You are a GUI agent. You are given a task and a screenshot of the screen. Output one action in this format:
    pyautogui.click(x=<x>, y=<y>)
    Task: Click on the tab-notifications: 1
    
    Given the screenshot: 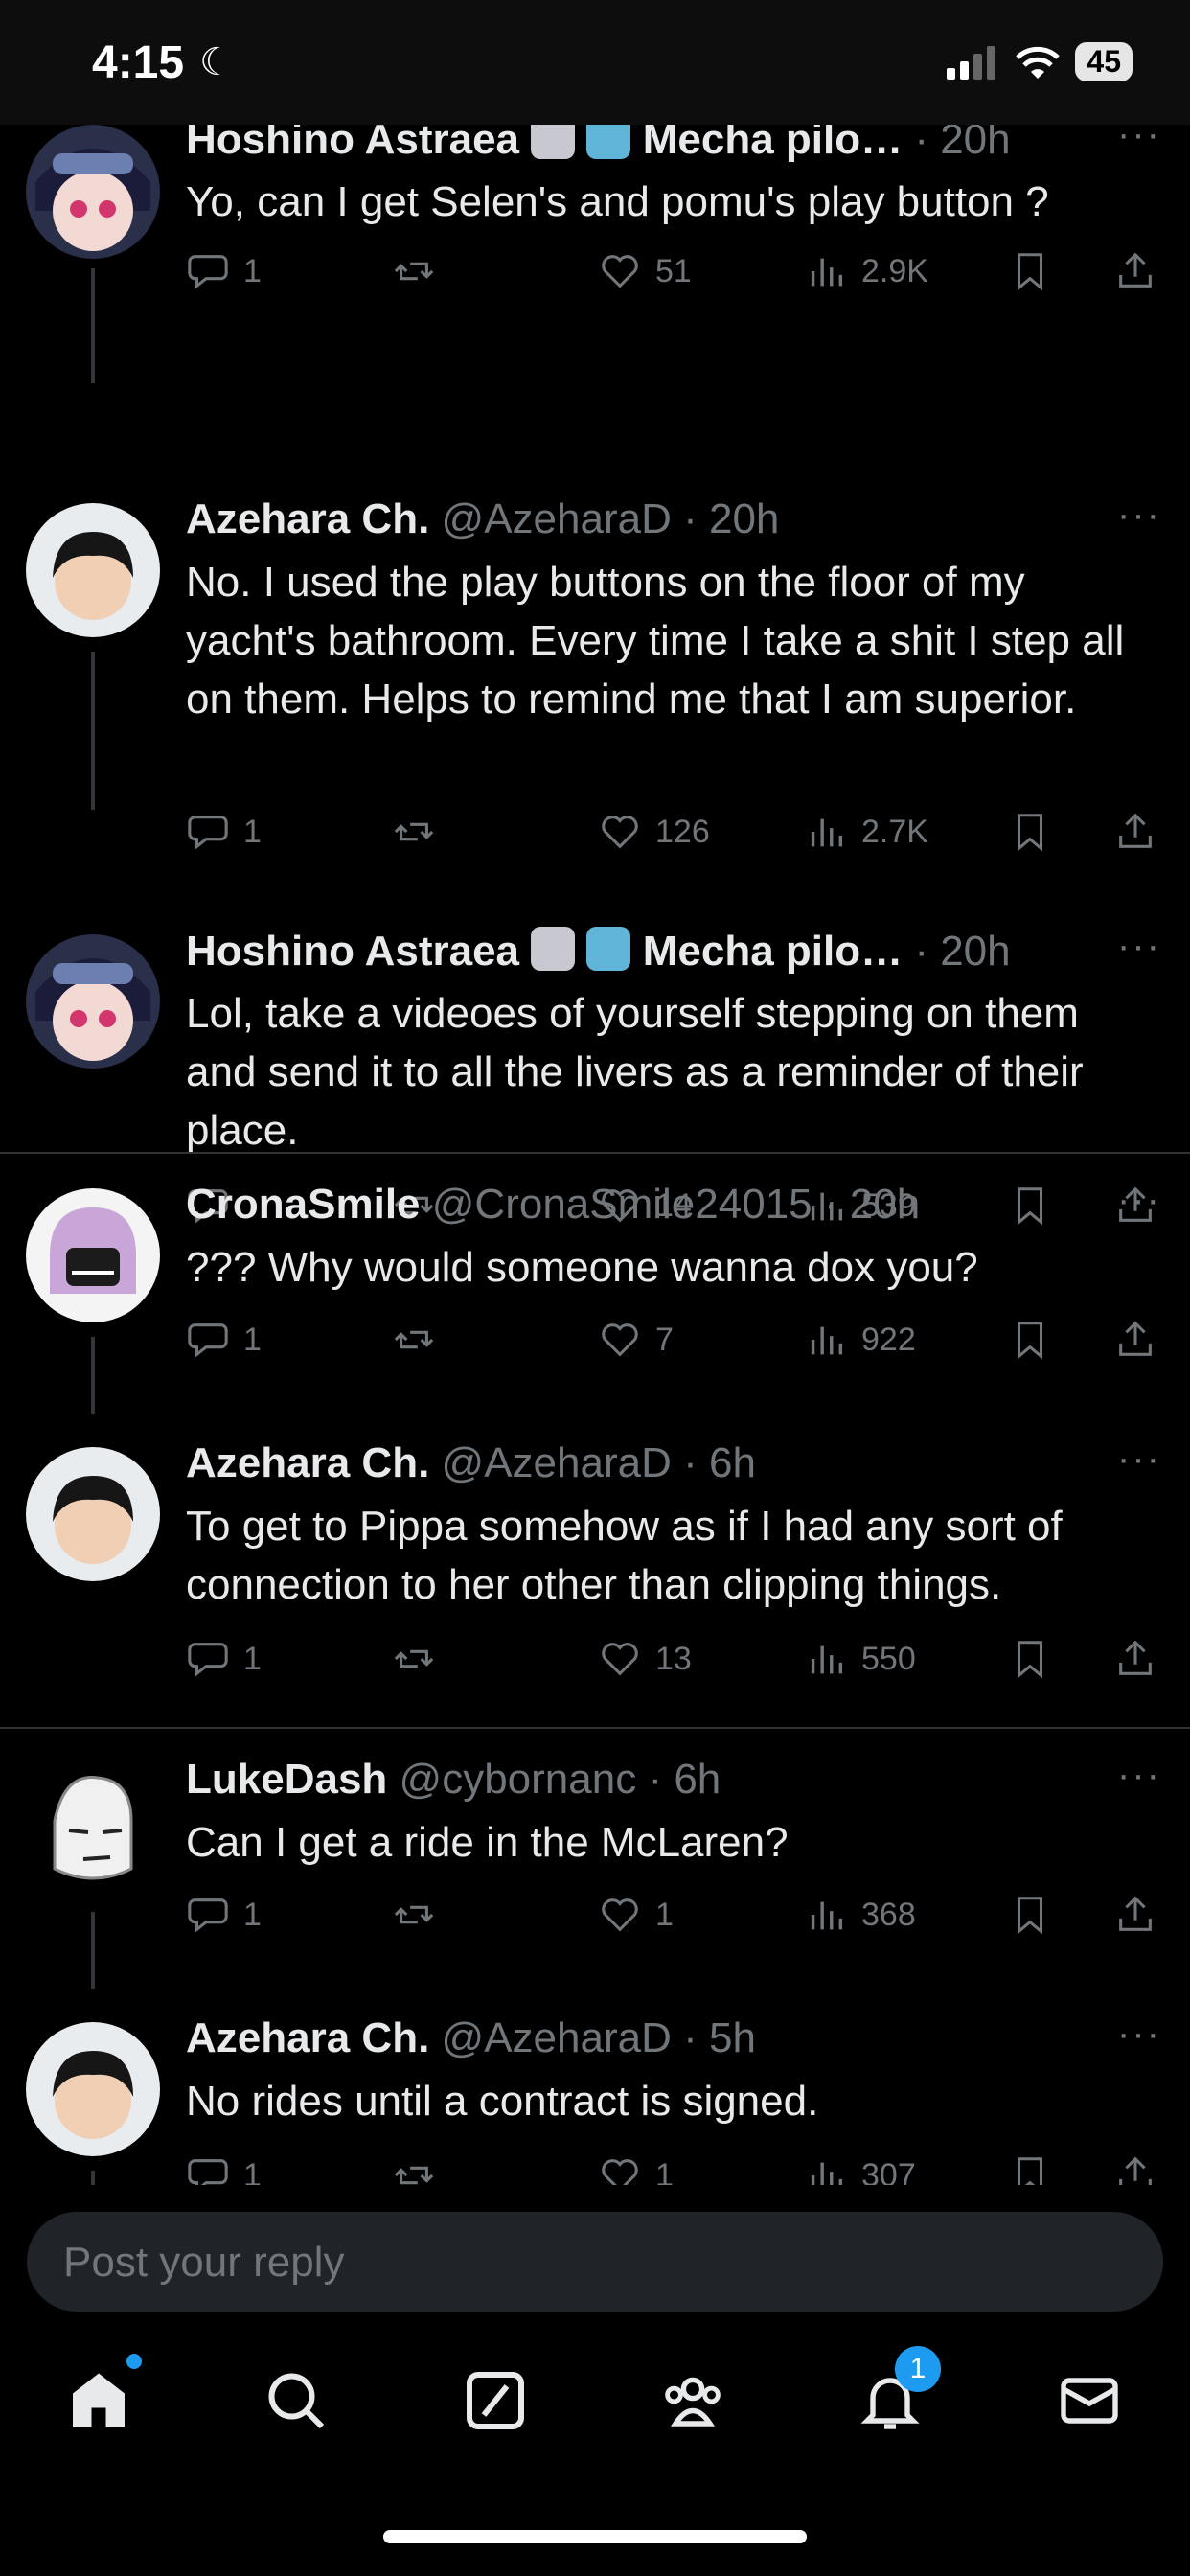 What is the action you would take?
    pyautogui.click(x=894, y=2395)
    